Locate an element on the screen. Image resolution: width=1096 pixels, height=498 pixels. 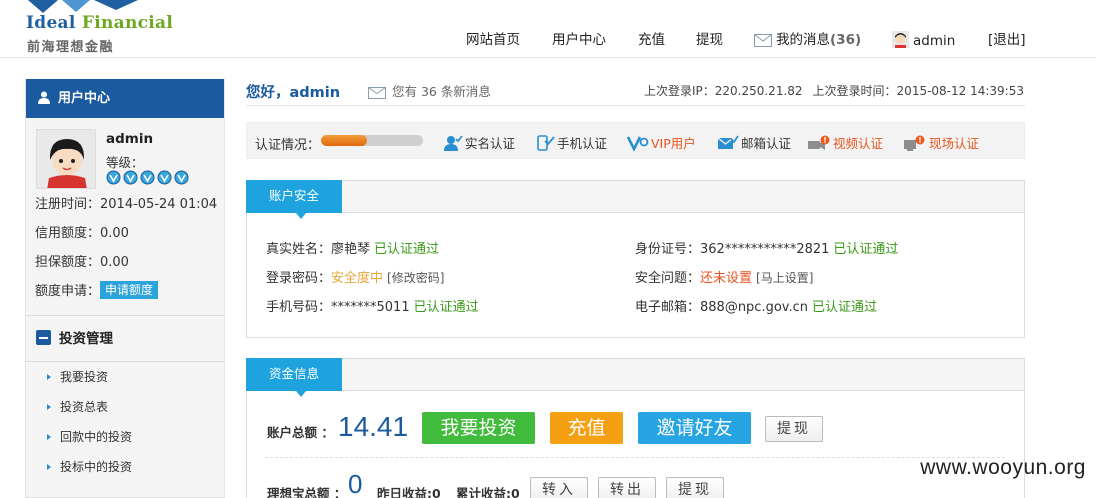
real-name-row: 真实姓名：廖艳琴 已认证通过 is located at coordinates (352, 247).